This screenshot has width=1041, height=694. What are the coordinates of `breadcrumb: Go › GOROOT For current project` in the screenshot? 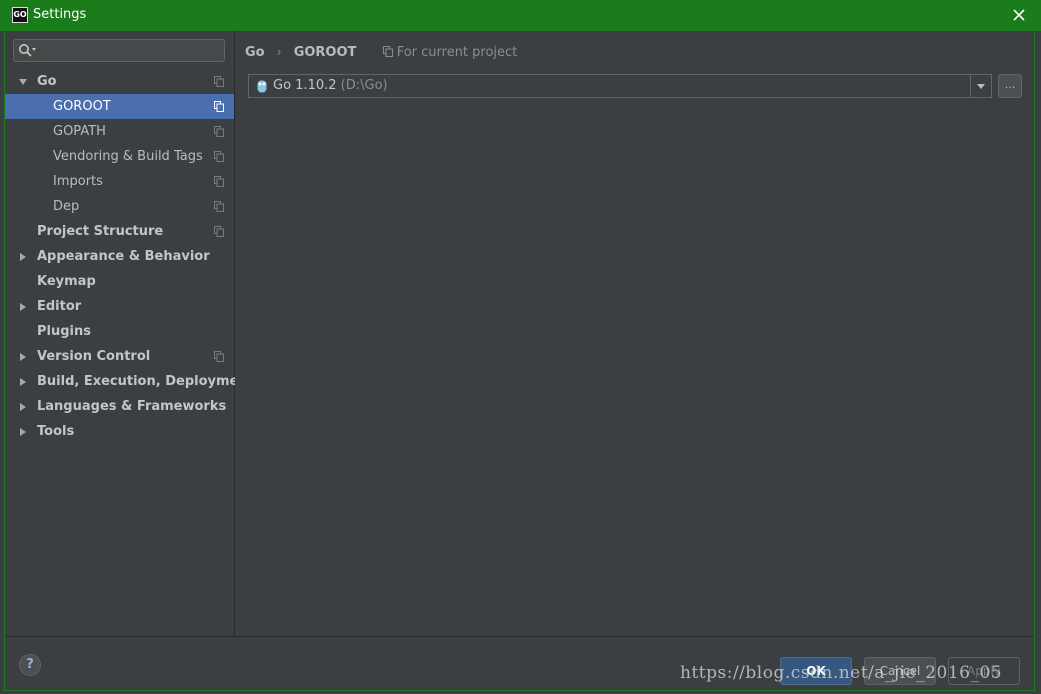 It's located at (381, 52).